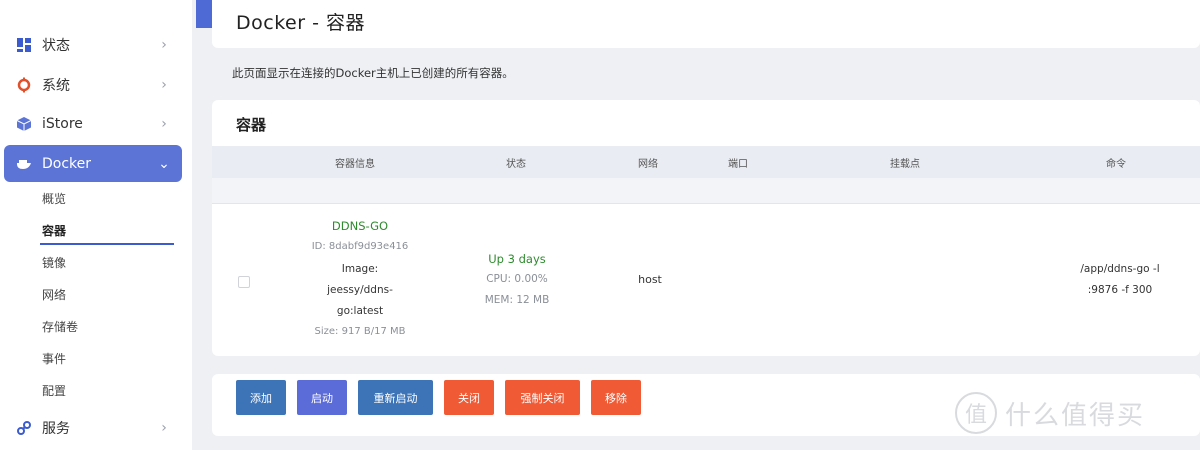 The width and height of the screenshot is (1200, 450). What do you see at coordinates (905, 164) in the screenshot?
I see `column-header-mounts: 挂载点` at bounding box center [905, 164].